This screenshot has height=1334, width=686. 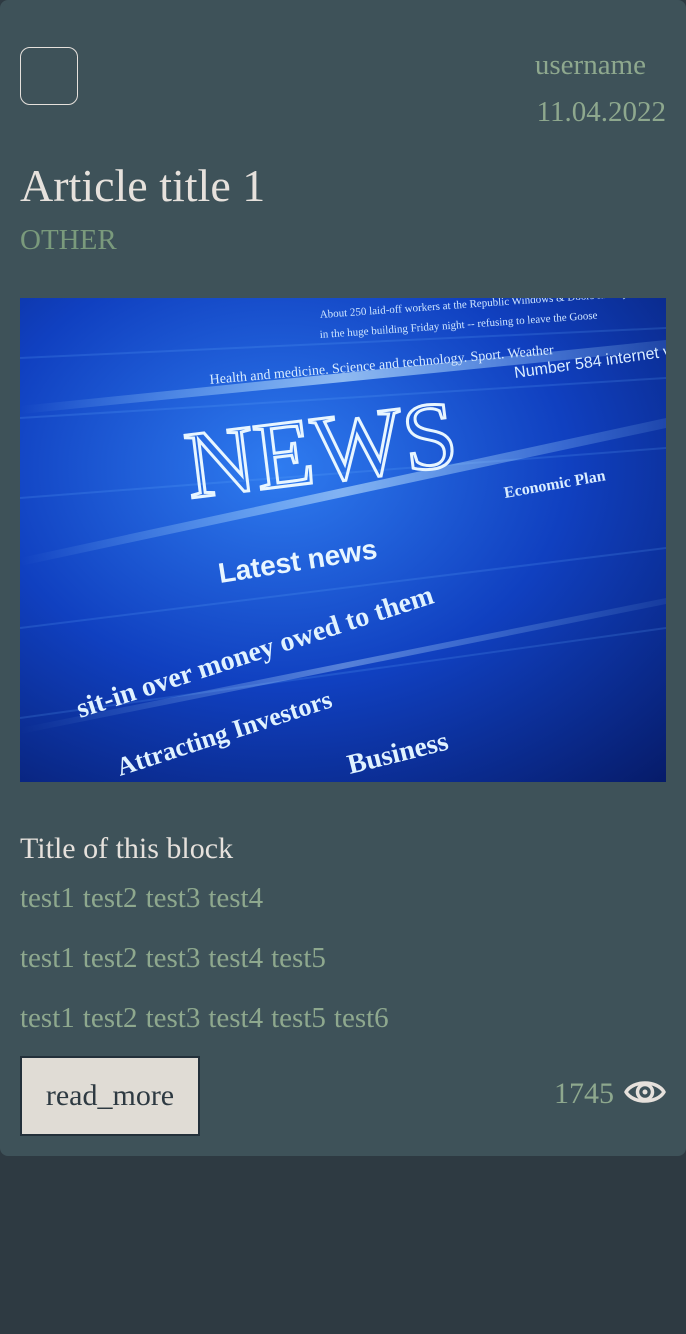 What do you see at coordinates (584, 1093) in the screenshot?
I see `views-count: 1745` at bounding box center [584, 1093].